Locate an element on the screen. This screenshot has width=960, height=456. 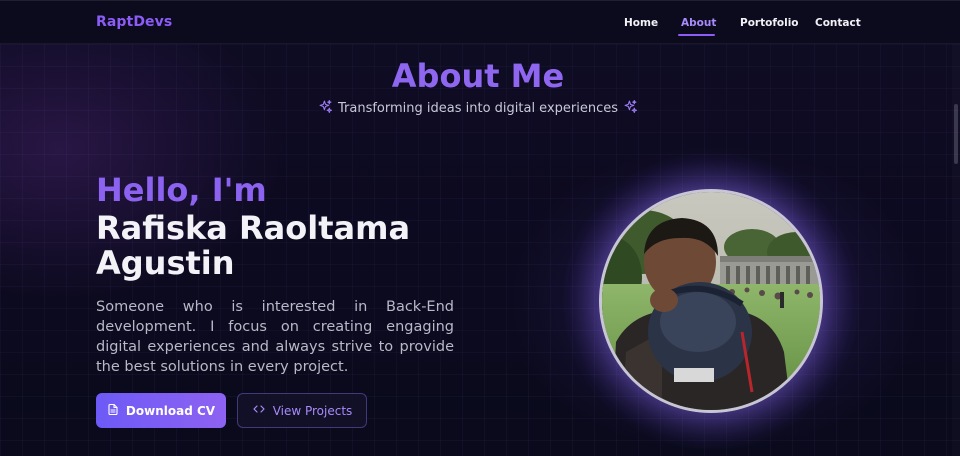
section-title: About Me is located at coordinates (478, 76).